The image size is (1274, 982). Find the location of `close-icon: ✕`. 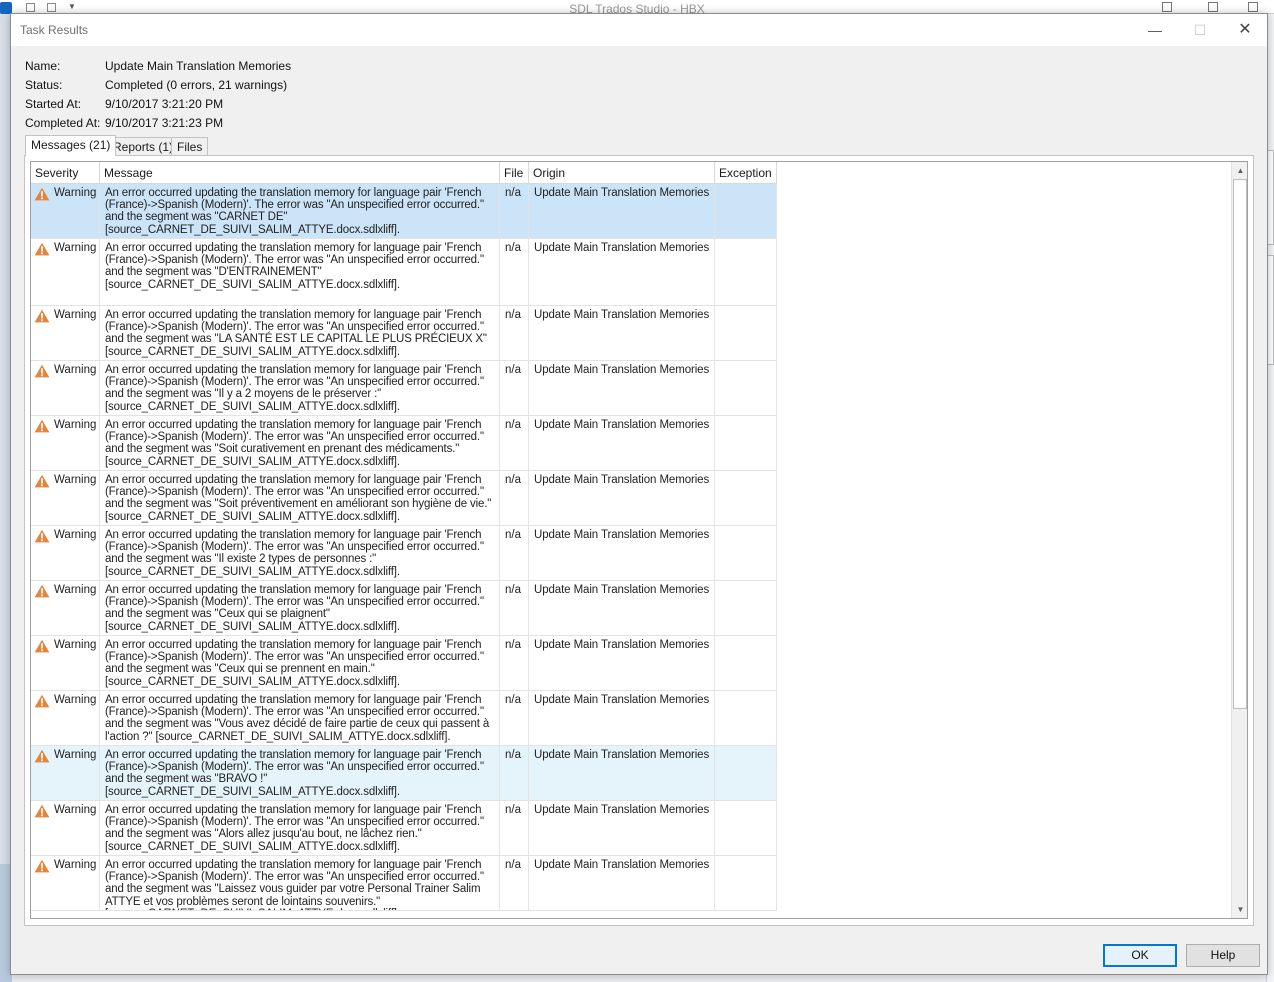

close-icon: ✕ is located at coordinates (1245, 30).